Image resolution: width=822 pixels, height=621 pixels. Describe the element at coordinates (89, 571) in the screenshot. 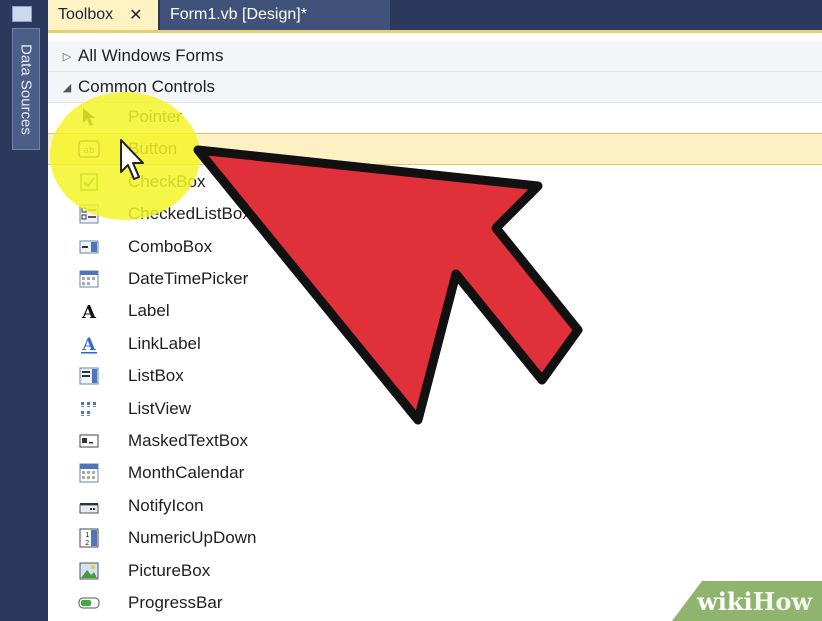

I see `picturebox-icon` at that location.